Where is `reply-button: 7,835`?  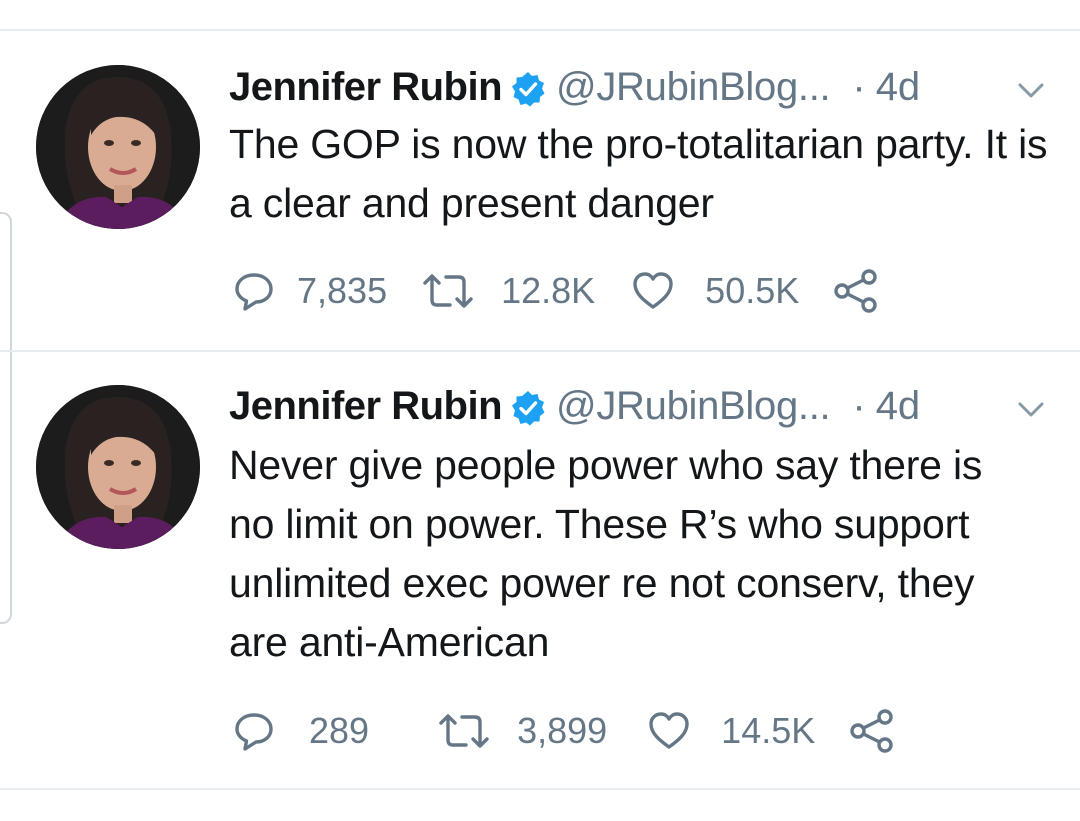 reply-button: 7,835 is located at coordinates (310, 291).